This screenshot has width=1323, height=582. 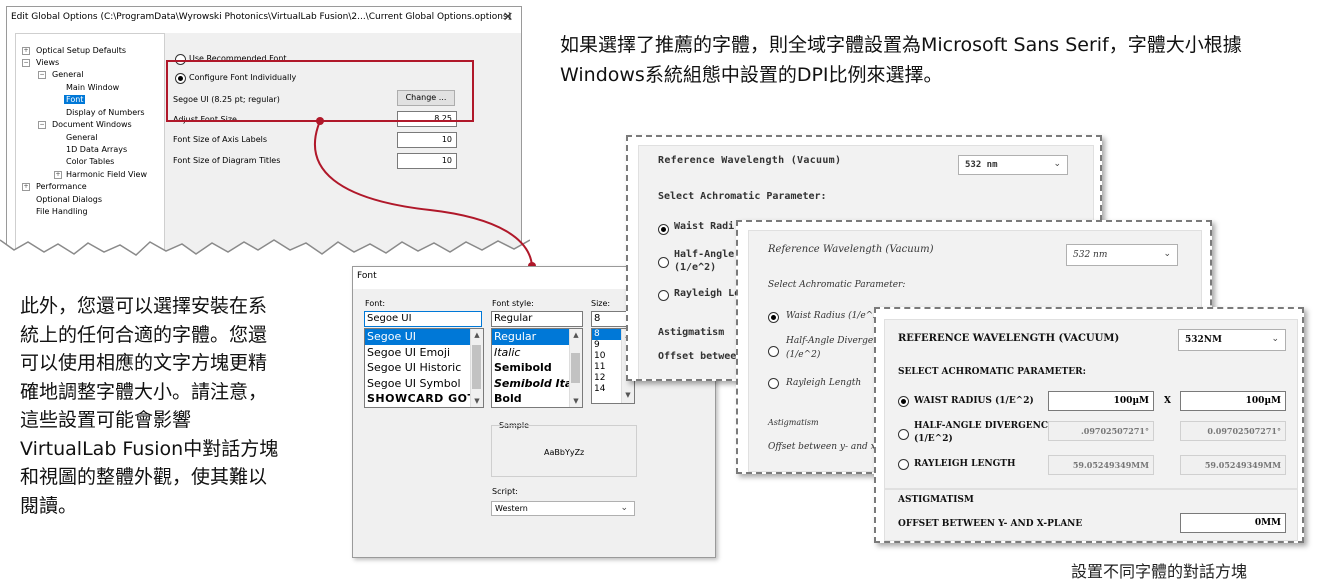 I want to click on tree-item-document-windows: Document Windows, so click(x=92, y=124).